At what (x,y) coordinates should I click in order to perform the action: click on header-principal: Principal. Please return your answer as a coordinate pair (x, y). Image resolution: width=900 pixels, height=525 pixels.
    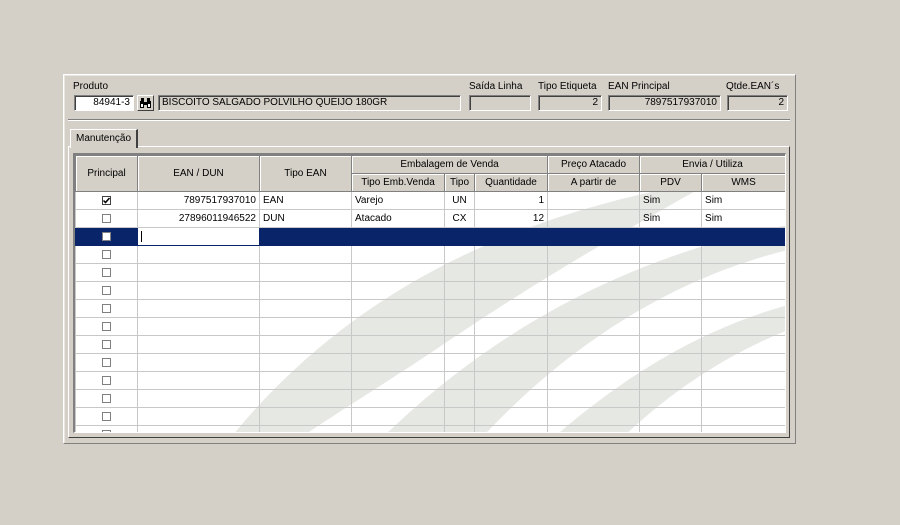
    Looking at the image, I should click on (106, 173).